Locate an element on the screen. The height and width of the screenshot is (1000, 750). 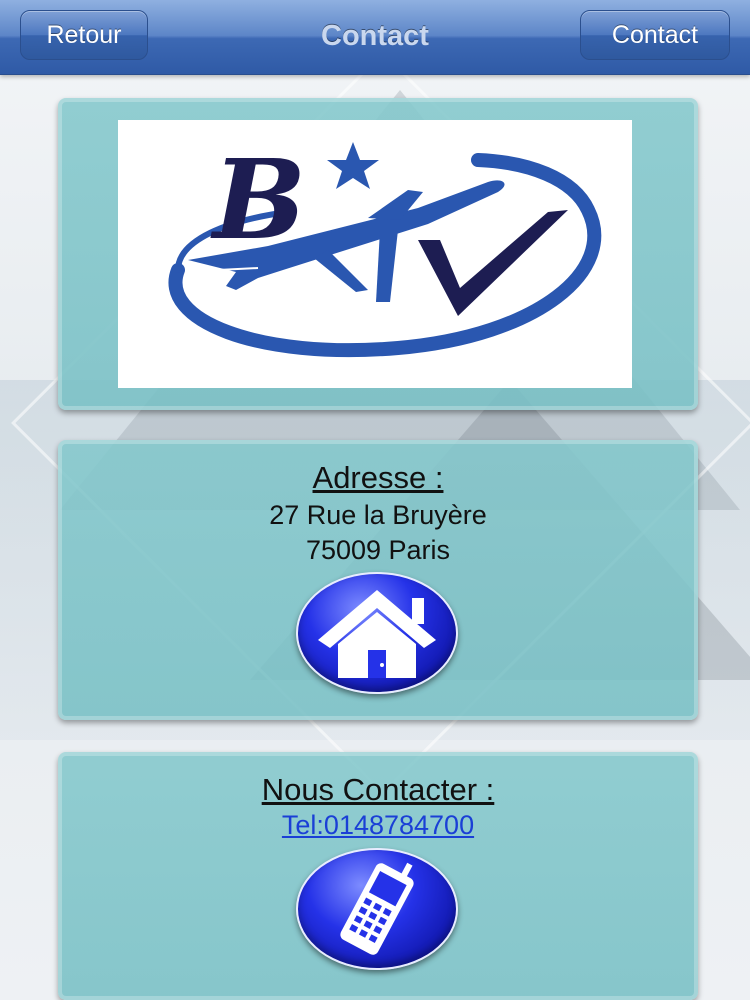
mobile-phone-icon is located at coordinates (377, 908).